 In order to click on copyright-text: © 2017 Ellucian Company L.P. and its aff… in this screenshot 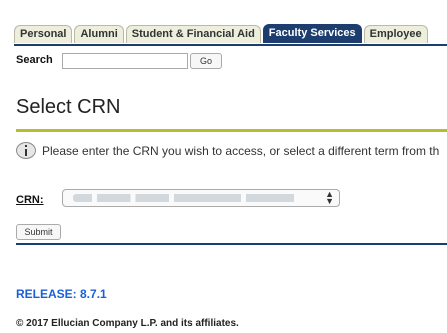, I will do `click(127, 323)`.